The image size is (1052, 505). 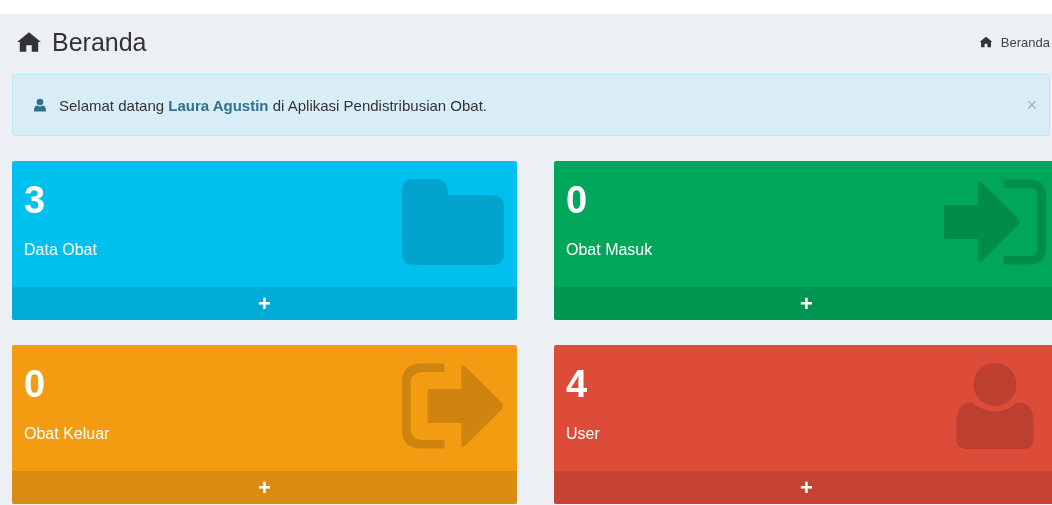 What do you see at coordinates (273, 105) in the screenshot?
I see `welcome-message: Selamat datang Laura Agustin di Aplikasi Pendistribusian Obat.` at bounding box center [273, 105].